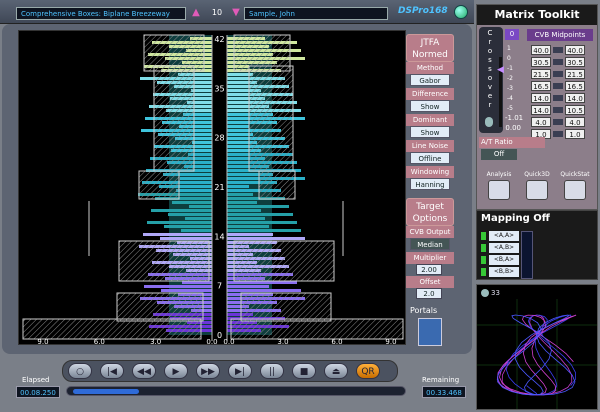 The width and height of the screenshot is (600, 412). Describe the element at coordinates (575, 62) in the screenshot. I see `cvb-midpoint-right: 30.5` at that location.